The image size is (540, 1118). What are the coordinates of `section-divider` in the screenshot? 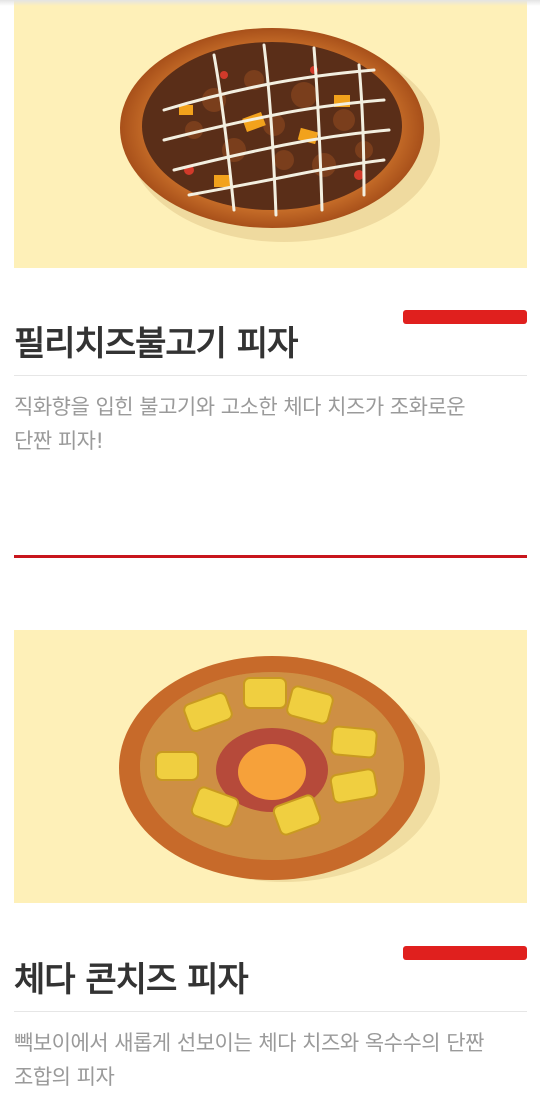 It's located at (270, 556).